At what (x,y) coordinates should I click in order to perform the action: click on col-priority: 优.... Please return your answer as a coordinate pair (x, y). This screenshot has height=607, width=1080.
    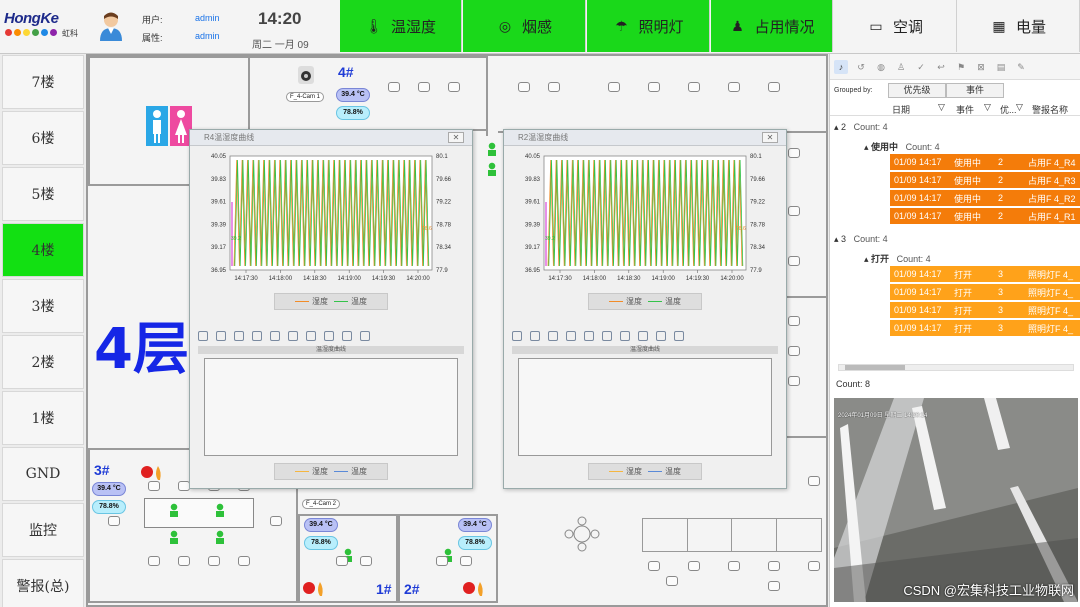
    Looking at the image, I should click on (1008, 109).